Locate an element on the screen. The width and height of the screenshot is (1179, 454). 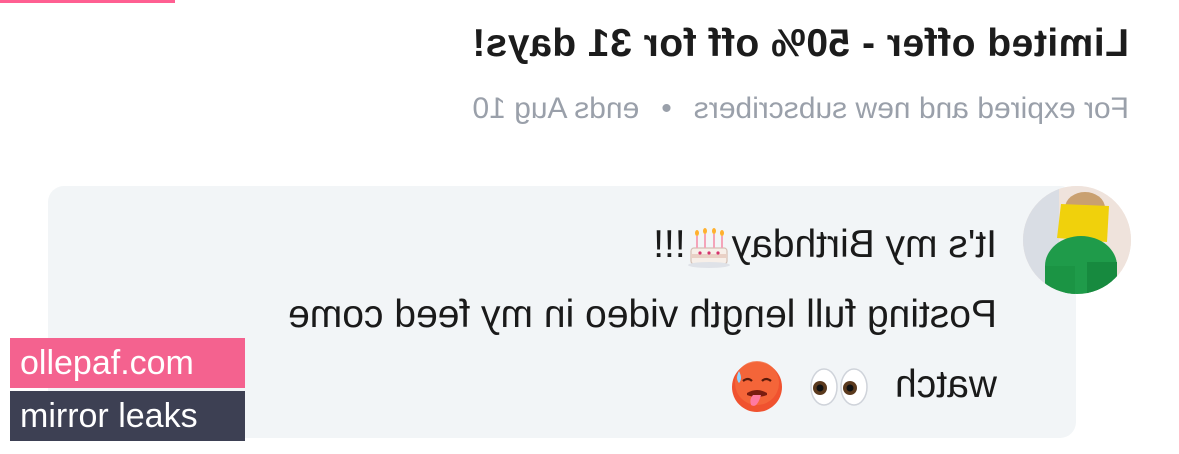
offer-title: Limited offer - 50% off for 31 days! is located at coordinates (800, 43).